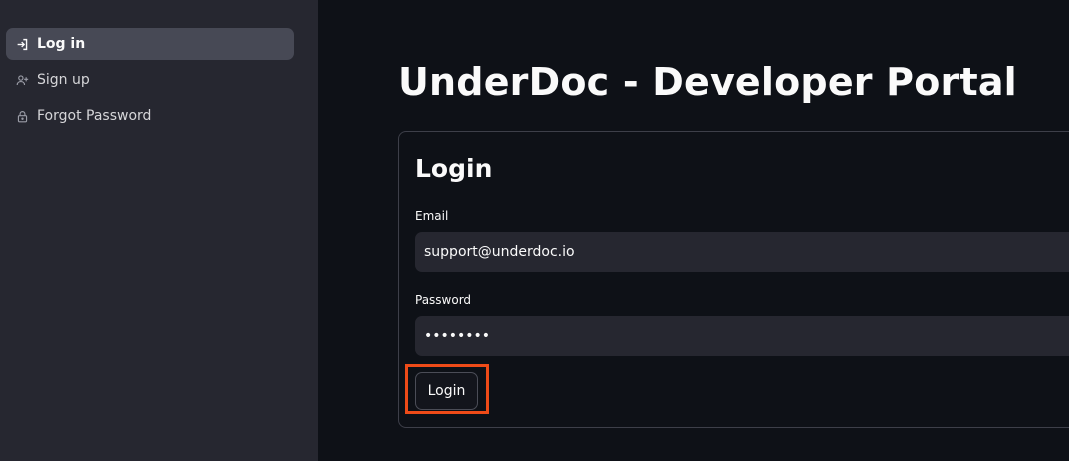  What do you see at coordinates (63, 80) in the screenshot?
I see `sidebar-item-label: Sign up` at bounding box center [63, 80].